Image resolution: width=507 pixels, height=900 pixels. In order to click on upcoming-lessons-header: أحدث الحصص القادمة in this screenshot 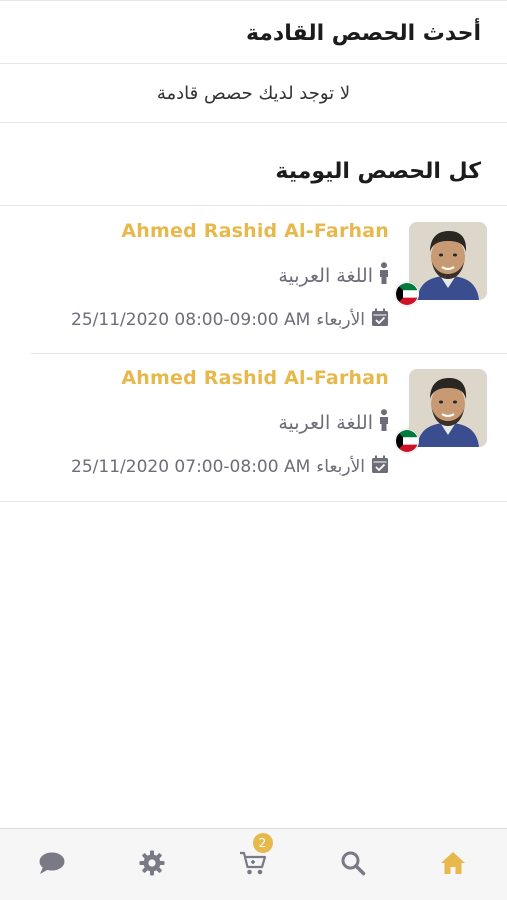, I will do `click(253, 33)`.